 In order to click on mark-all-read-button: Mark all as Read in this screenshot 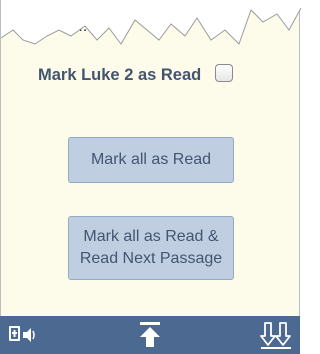, I will do `click(151, 160)`.